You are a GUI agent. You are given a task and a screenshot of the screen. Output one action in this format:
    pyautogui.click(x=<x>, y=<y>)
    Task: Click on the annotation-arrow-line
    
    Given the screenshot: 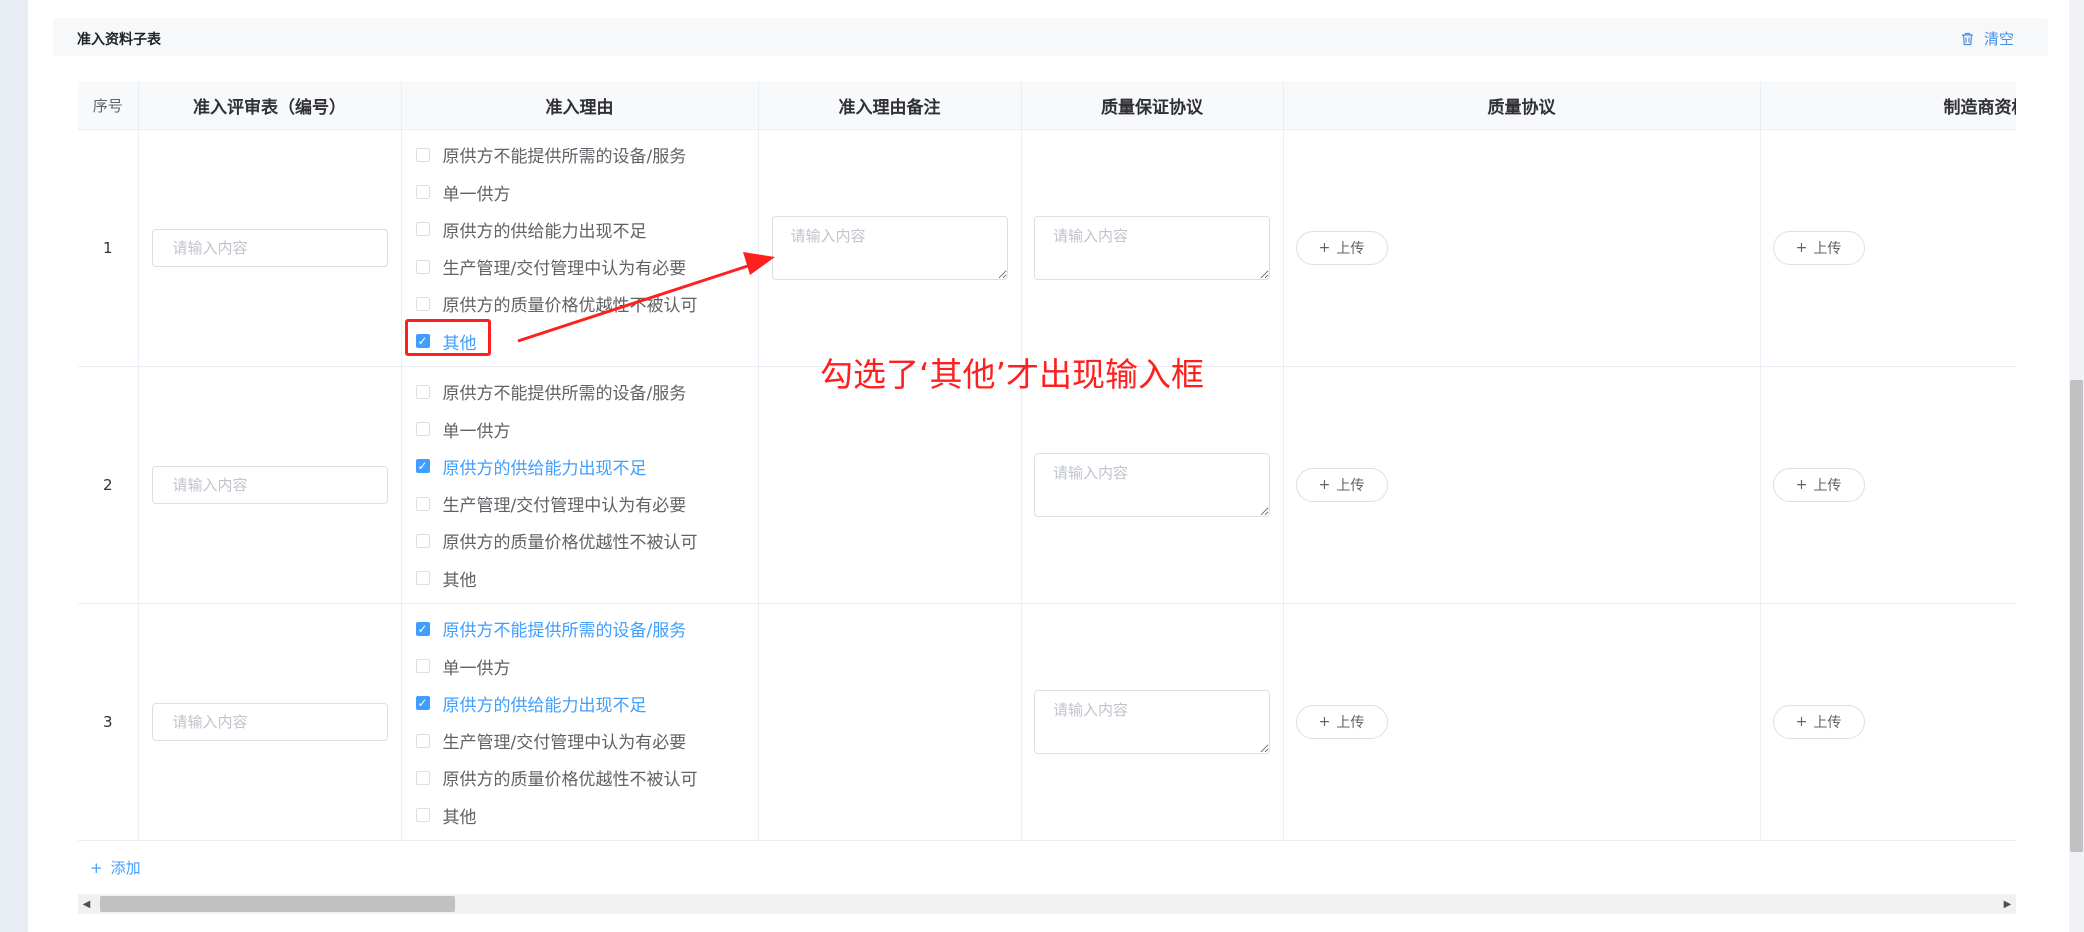 What is the action you would take?
    pyautogui.click(x=639, y=301)
    